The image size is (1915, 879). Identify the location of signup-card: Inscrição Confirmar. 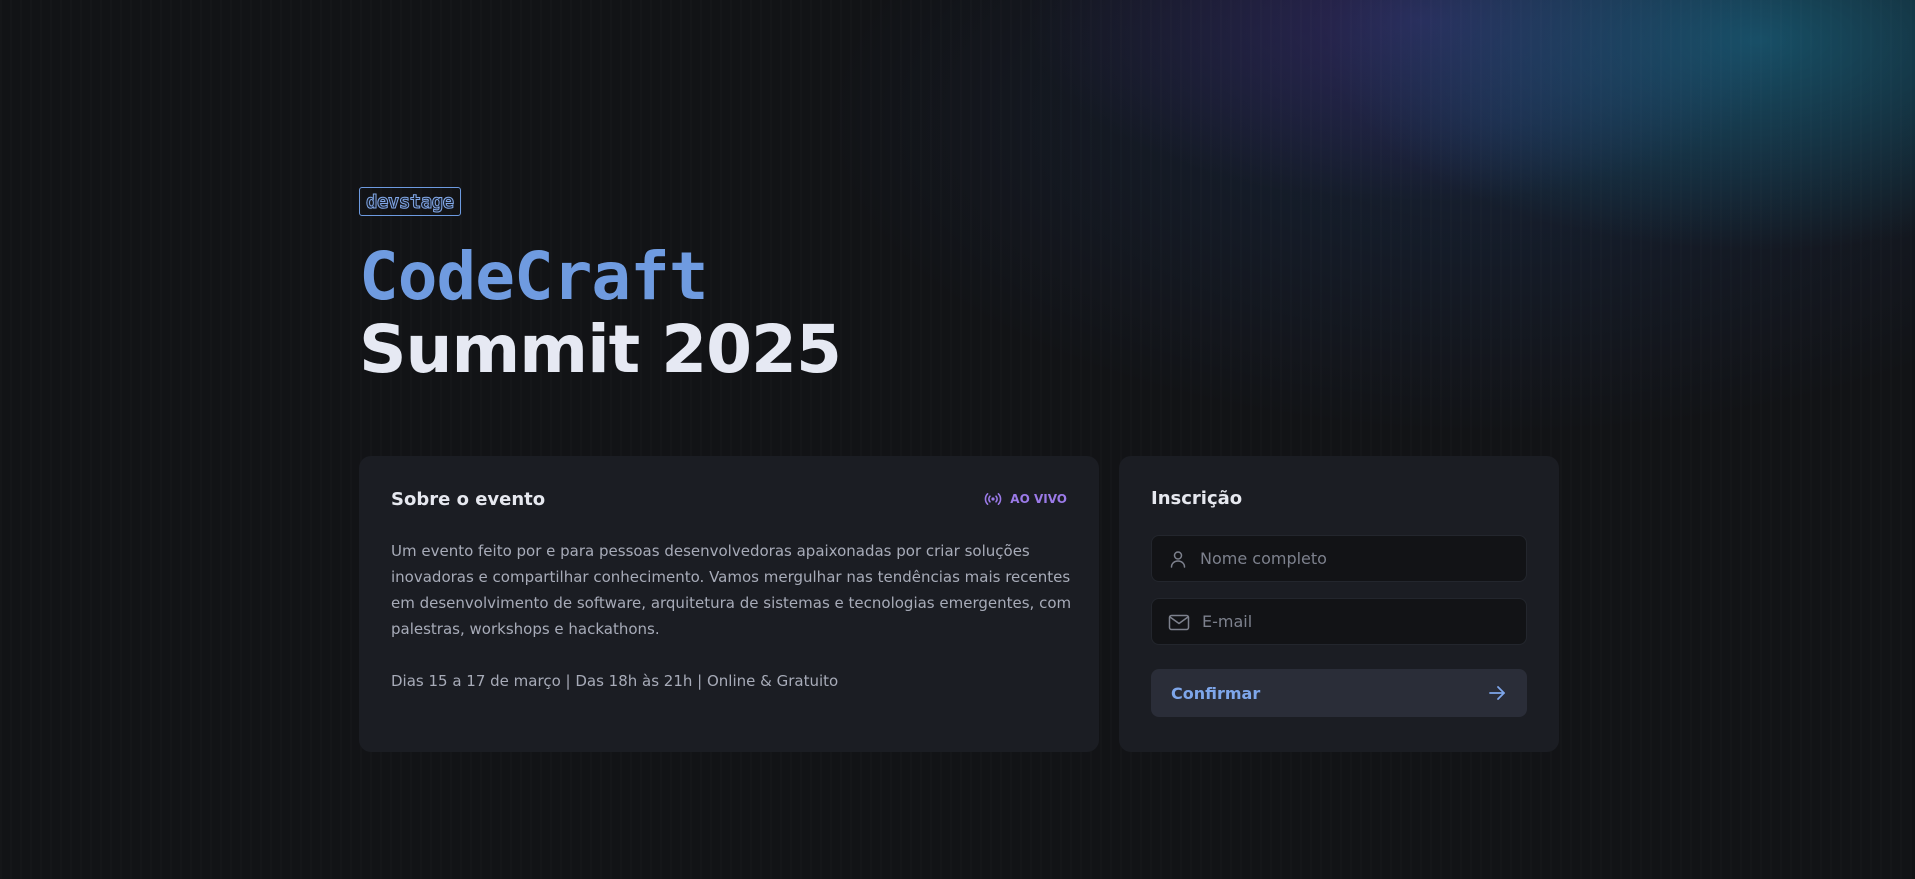
(1339, 604).